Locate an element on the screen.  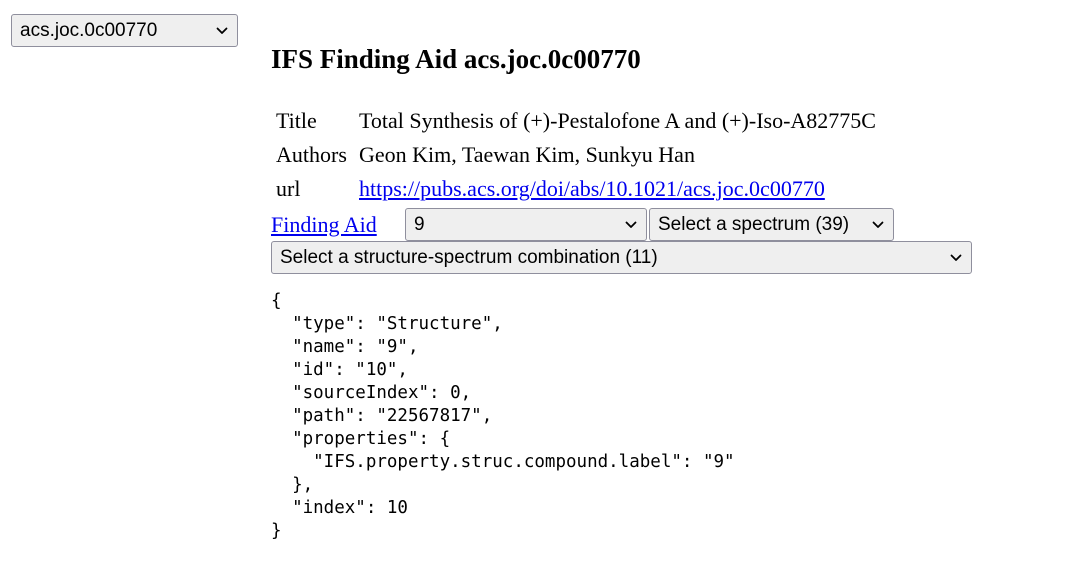
title-label: Title is located at coordinates (296, 120).